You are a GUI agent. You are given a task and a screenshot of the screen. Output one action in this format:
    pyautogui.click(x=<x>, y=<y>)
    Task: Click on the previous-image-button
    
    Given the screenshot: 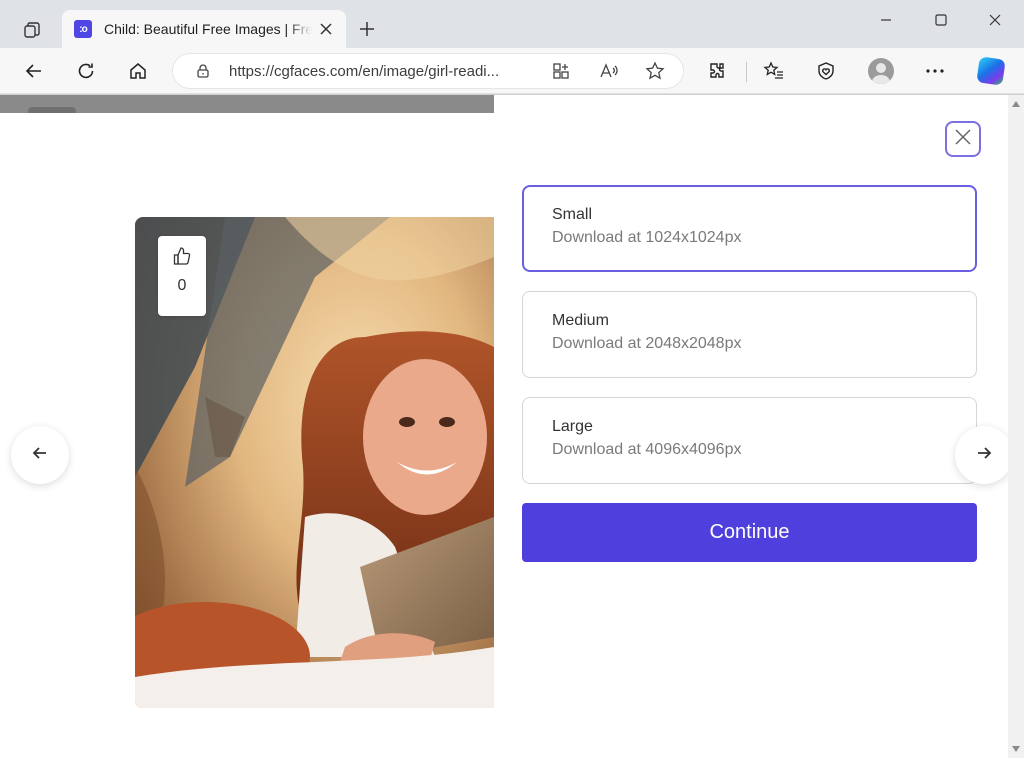 What is the action you would take?
    pyautogui.click(x=40, y=455)
    